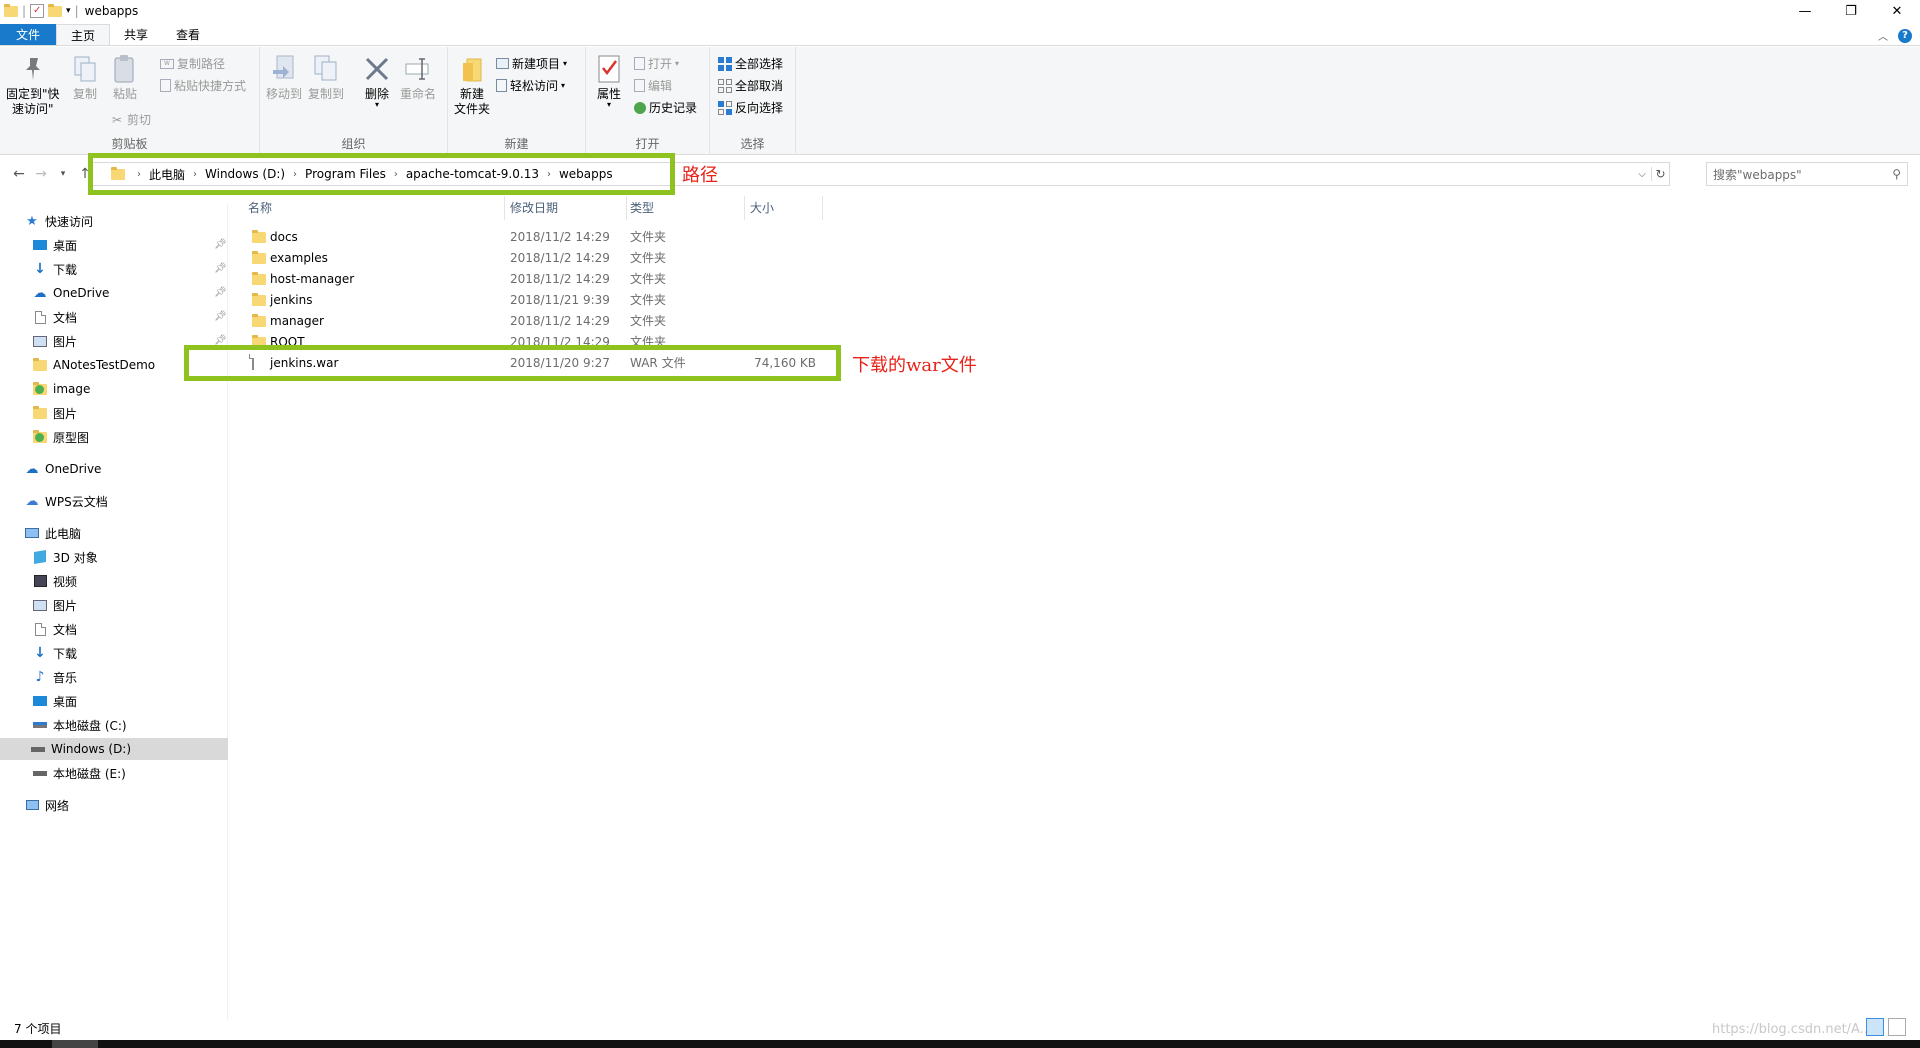  What do you see at coordinates (46, 805) in the screenshot?
I see `nav-network: 网络` at bounding box center [46, 805].